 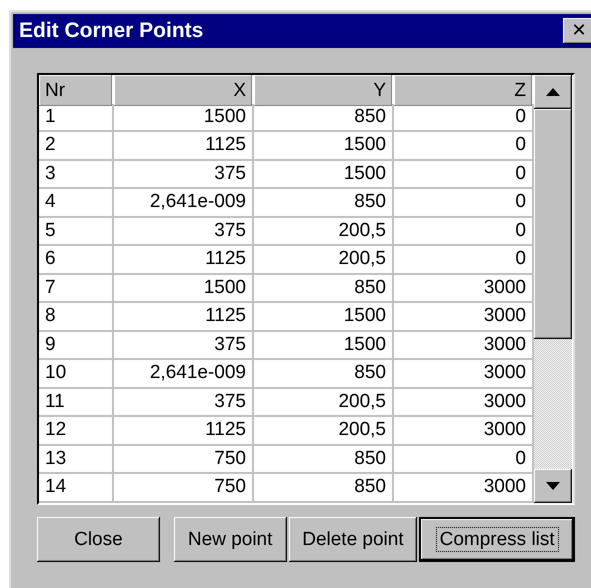 What do you see at coordinates (184, 90) in the screenshot?
I see `column-header: X` at bounding box center [184, 90].